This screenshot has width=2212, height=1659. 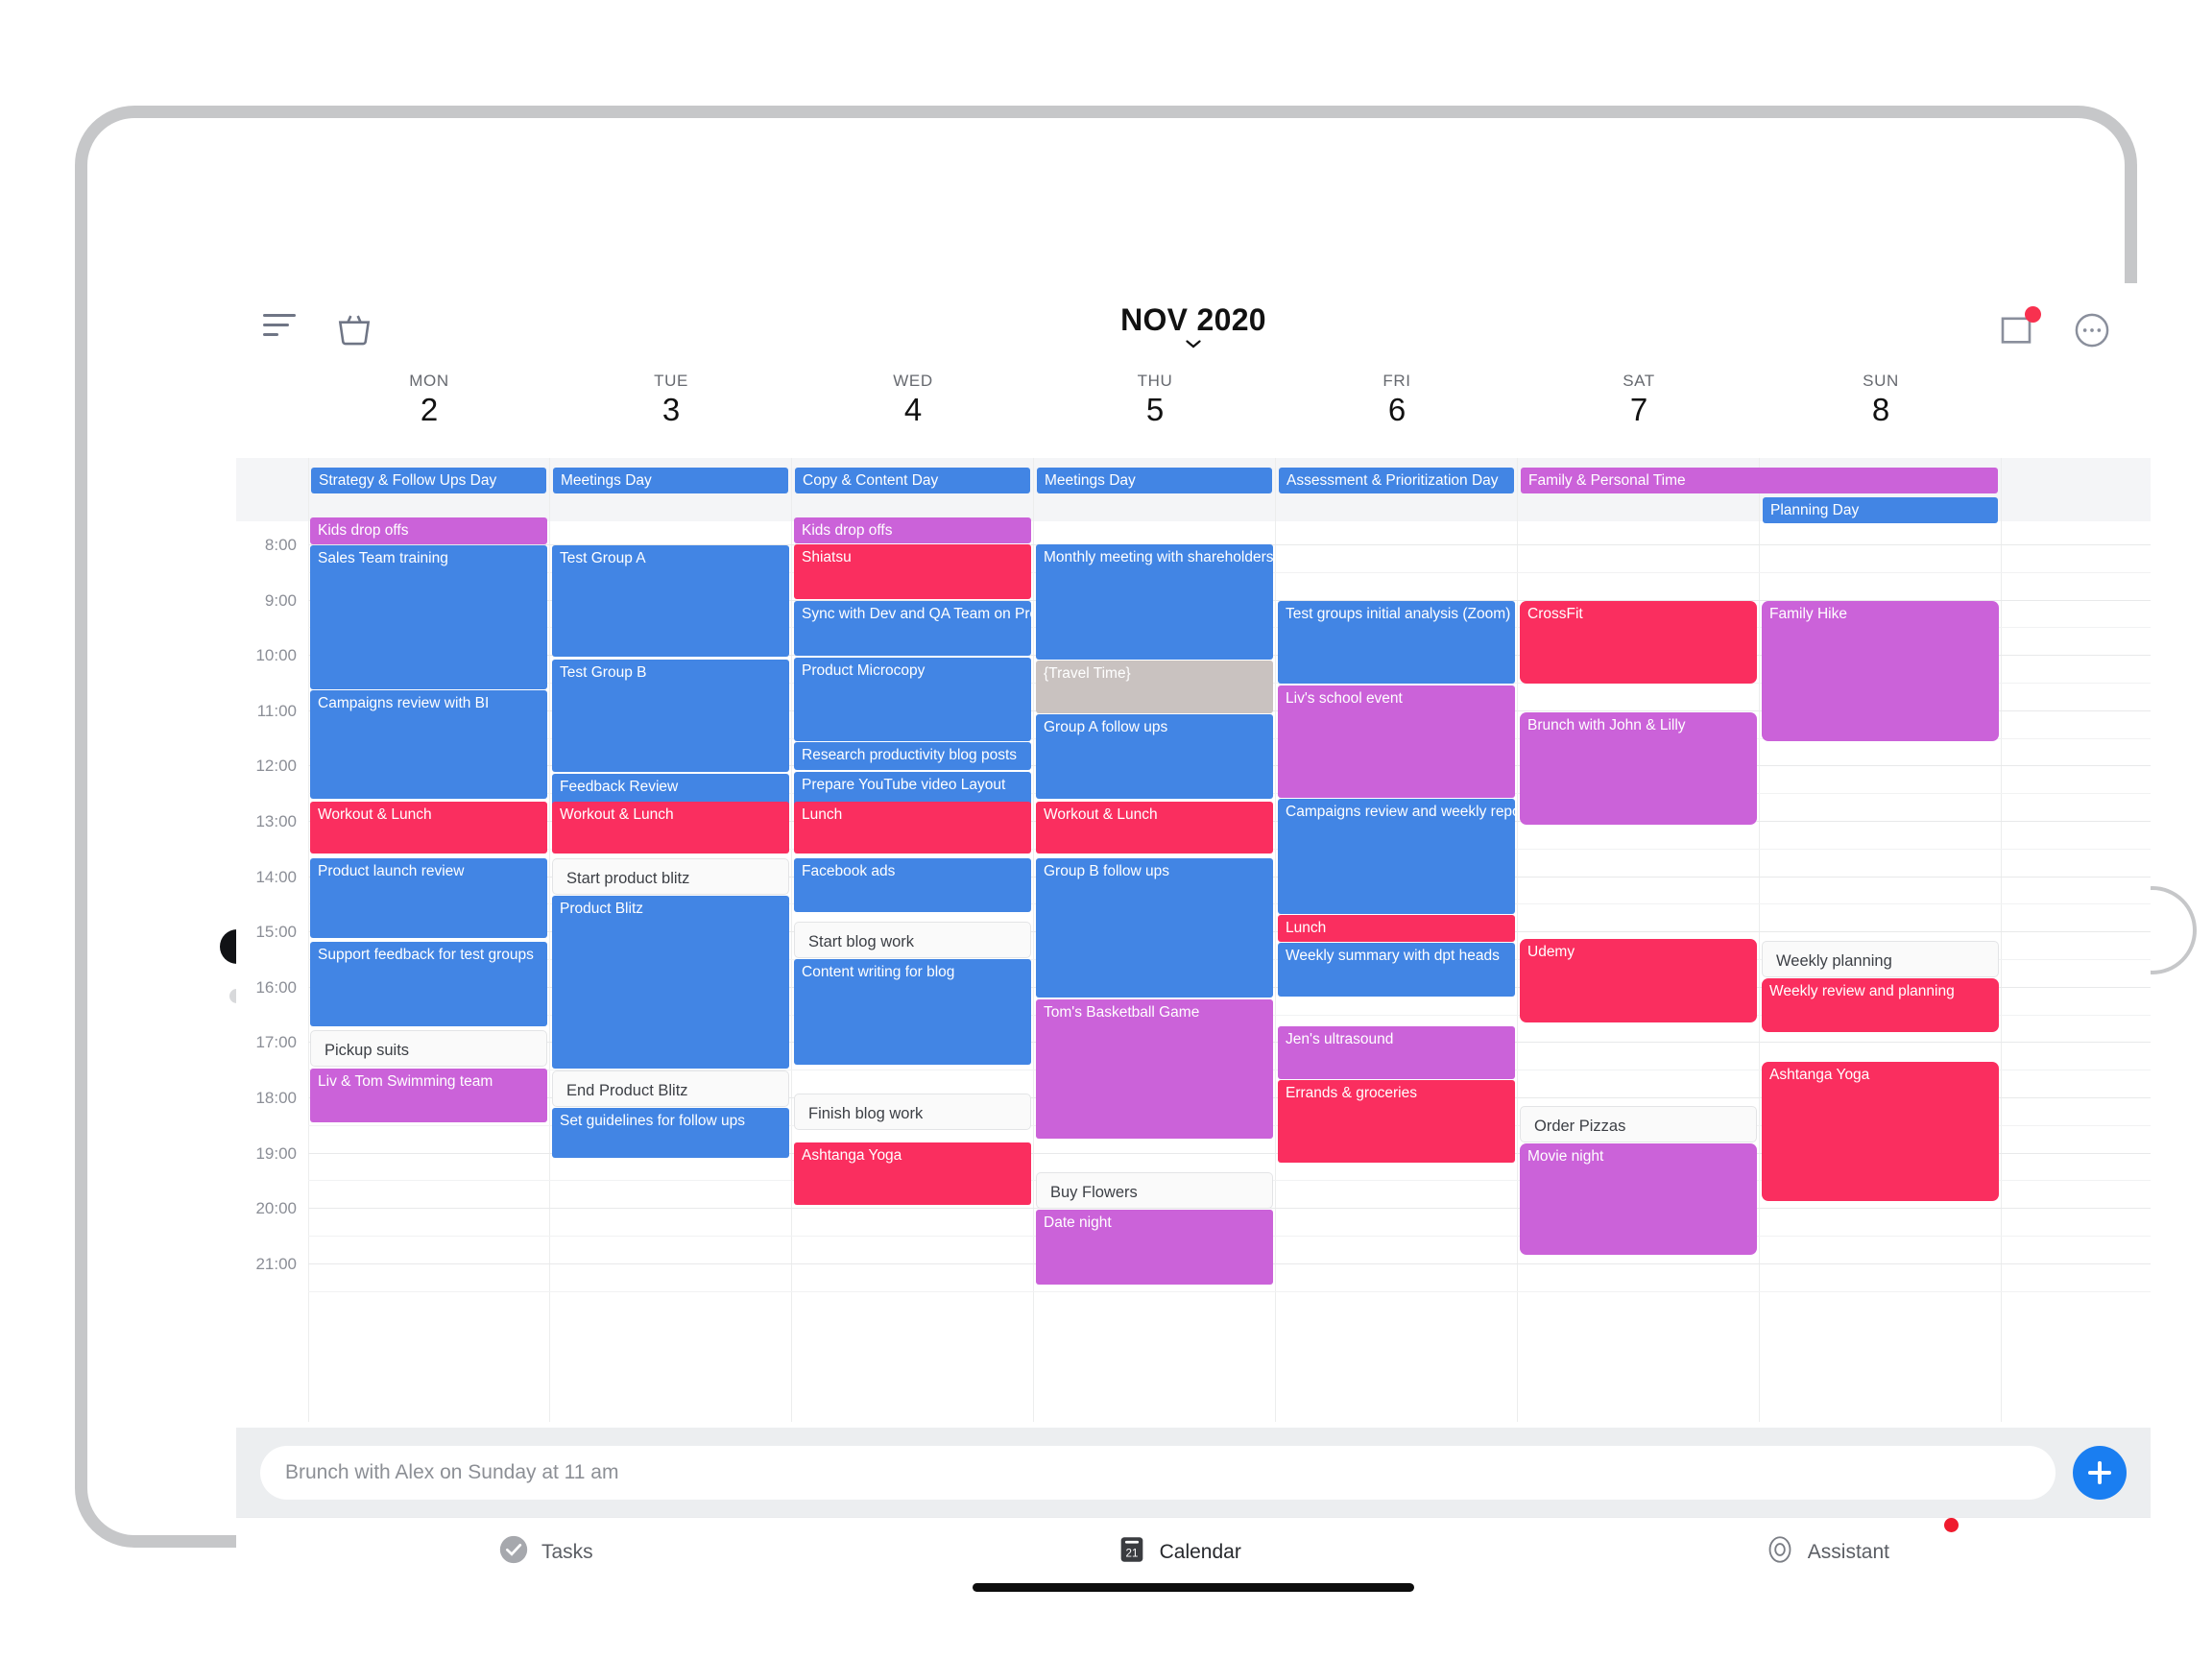 I want to click on time-label: 20:00, so click(x=276, y=1208).